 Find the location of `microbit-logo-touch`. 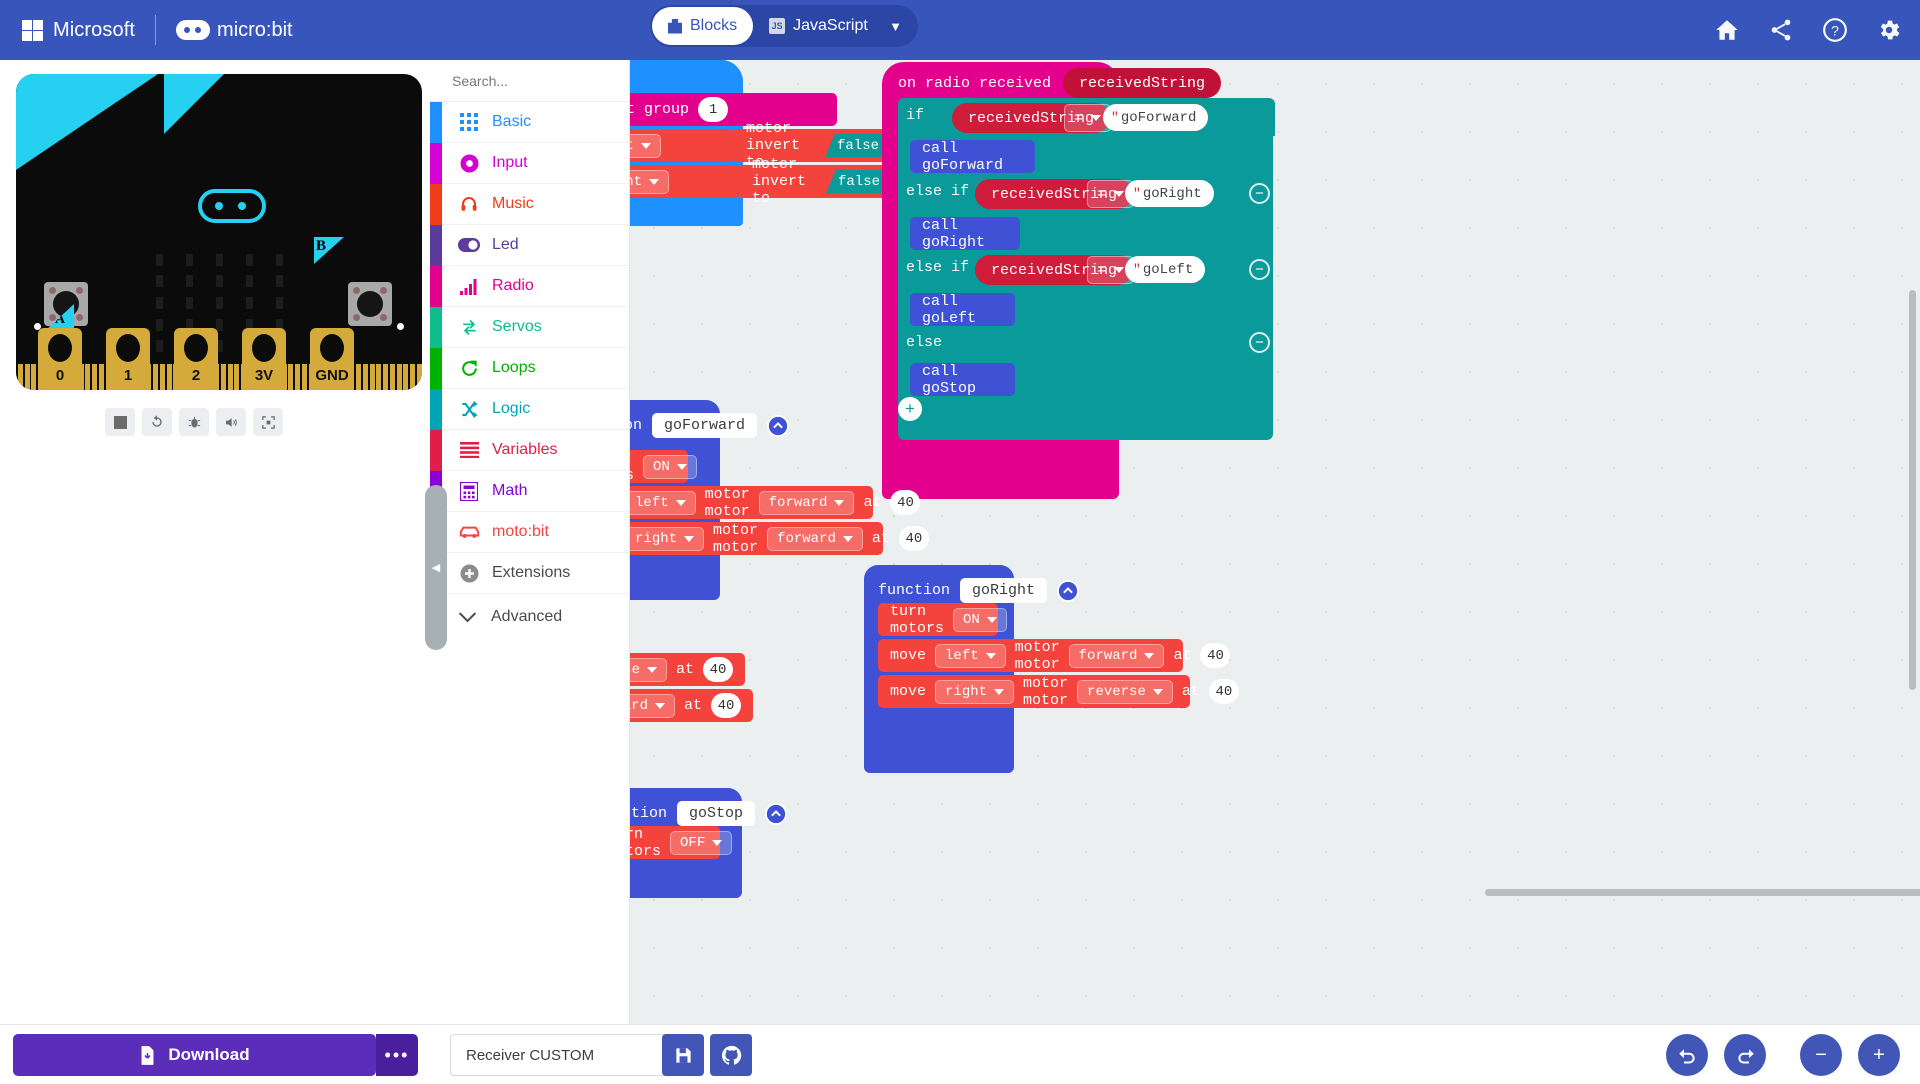

microbit-logo-touch is located at coordinates (232, 206).